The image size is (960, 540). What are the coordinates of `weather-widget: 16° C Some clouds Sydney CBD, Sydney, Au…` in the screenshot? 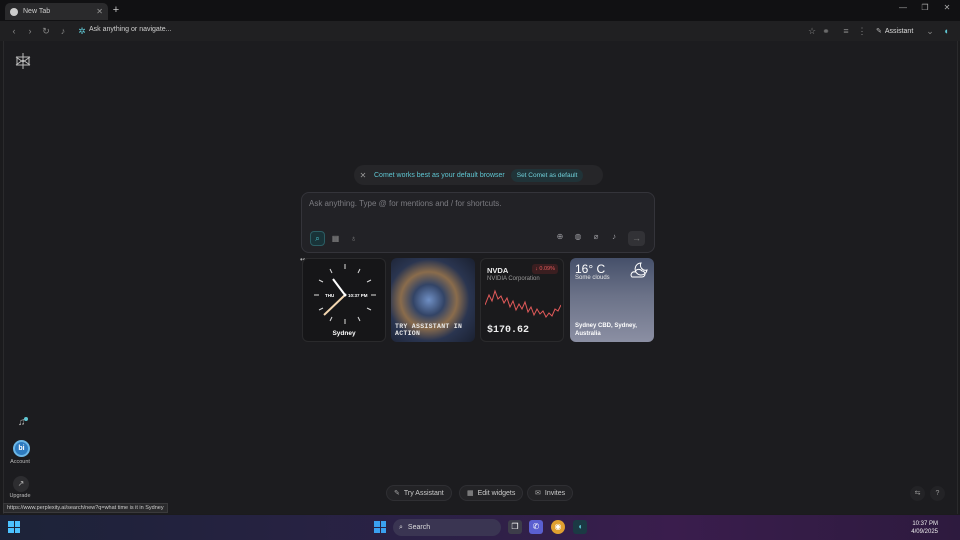 It's located at (612, 300).